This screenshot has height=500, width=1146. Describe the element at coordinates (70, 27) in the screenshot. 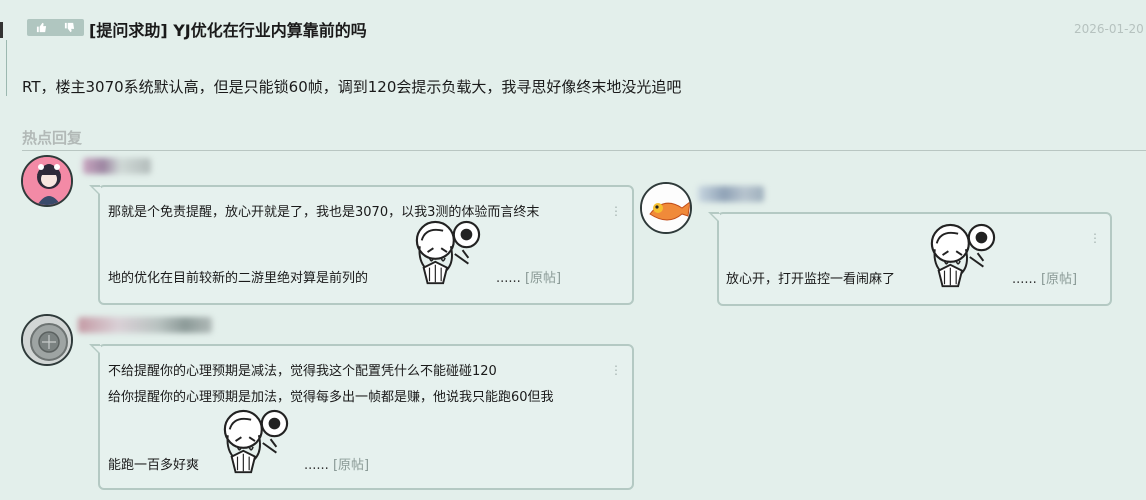

I see `thumbs-down-icon` at that location.